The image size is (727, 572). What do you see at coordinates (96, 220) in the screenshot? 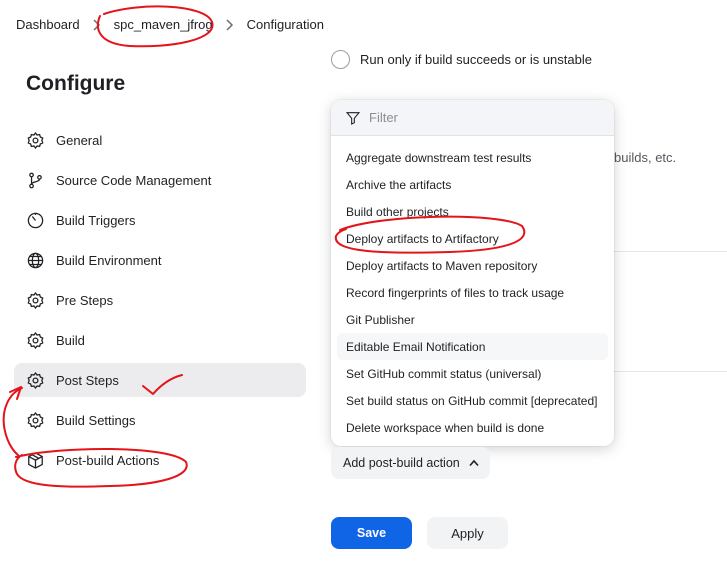
I see `sidebar-item-label: Build Triggers` at bounding box center [96, 220].